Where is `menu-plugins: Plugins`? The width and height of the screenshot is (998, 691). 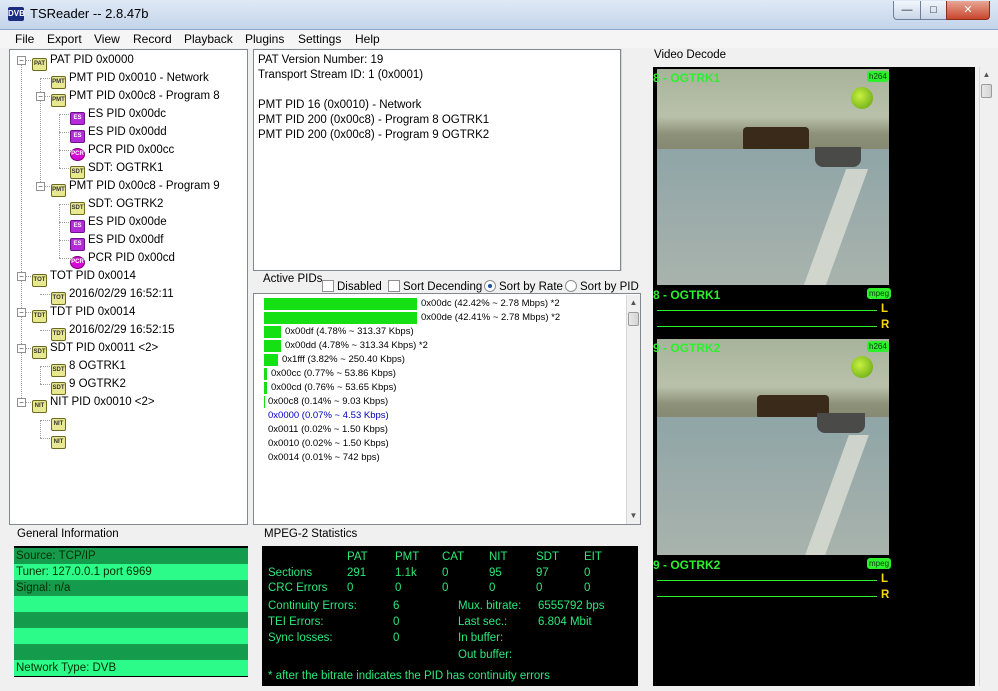 menu-plugins: Plugins is located at coordinates (264, 39).